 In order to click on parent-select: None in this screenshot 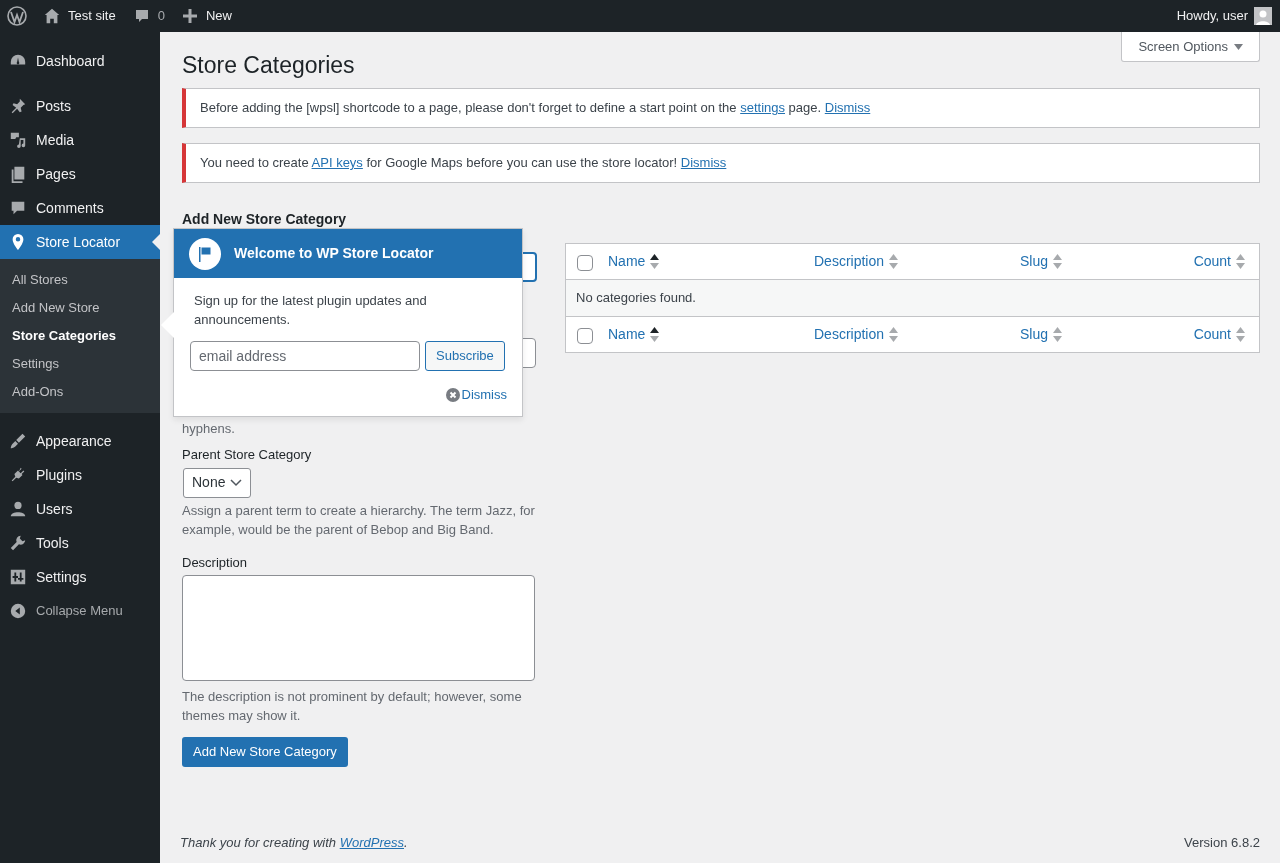, I will do `click(217, 482)`.